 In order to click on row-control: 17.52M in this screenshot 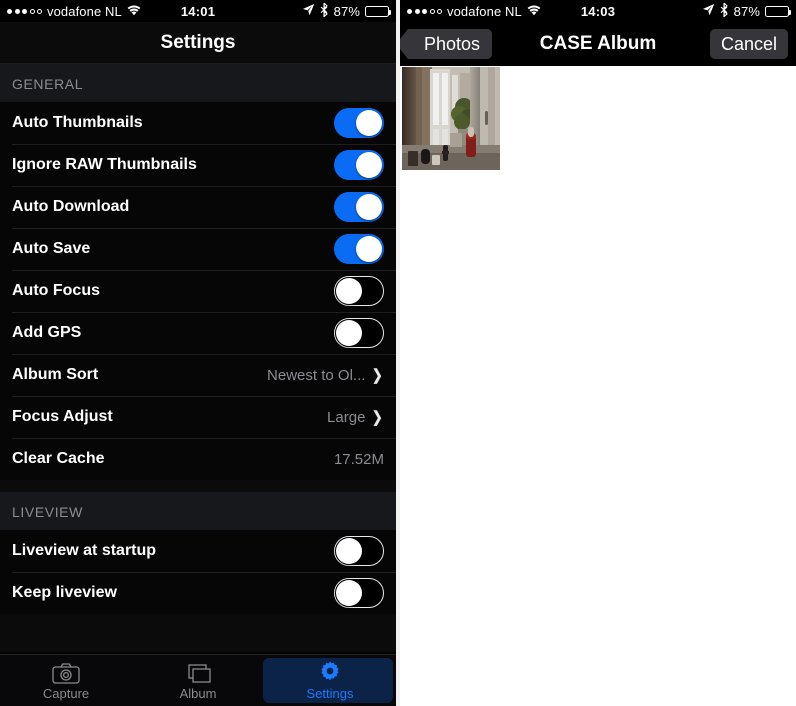, I will do `click(359, 459)`.